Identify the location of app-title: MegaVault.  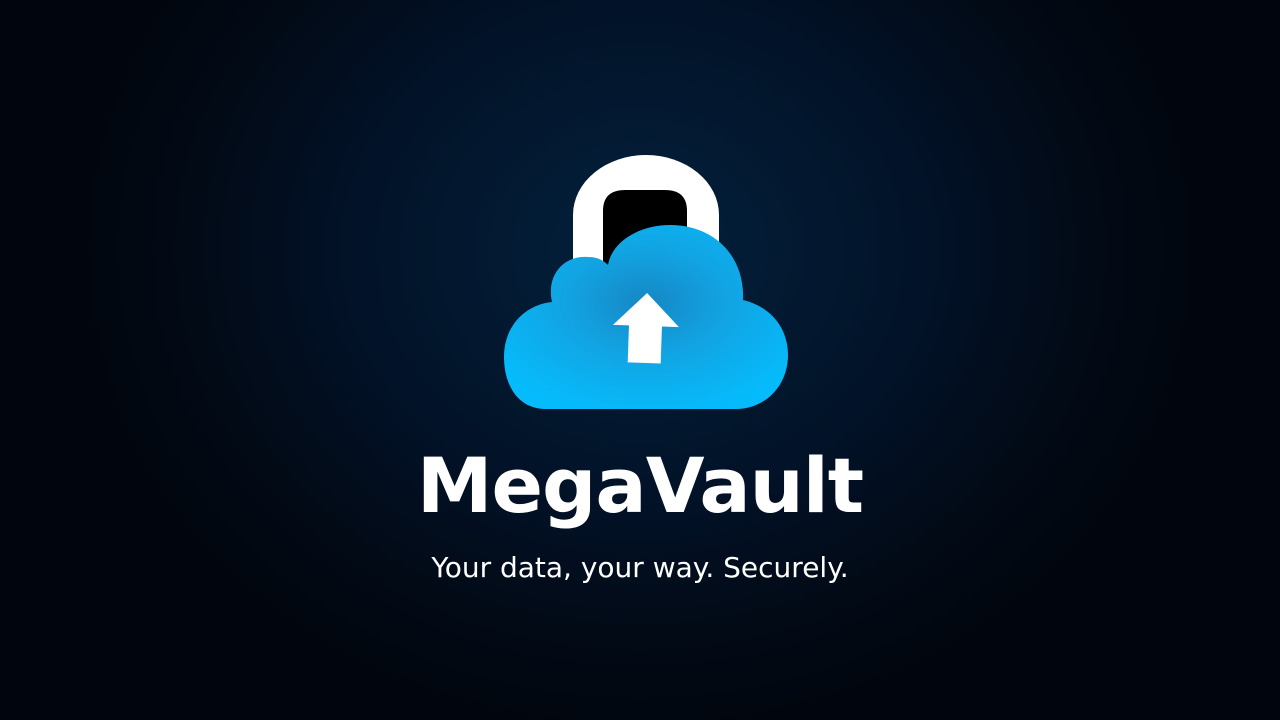
(640, 485).